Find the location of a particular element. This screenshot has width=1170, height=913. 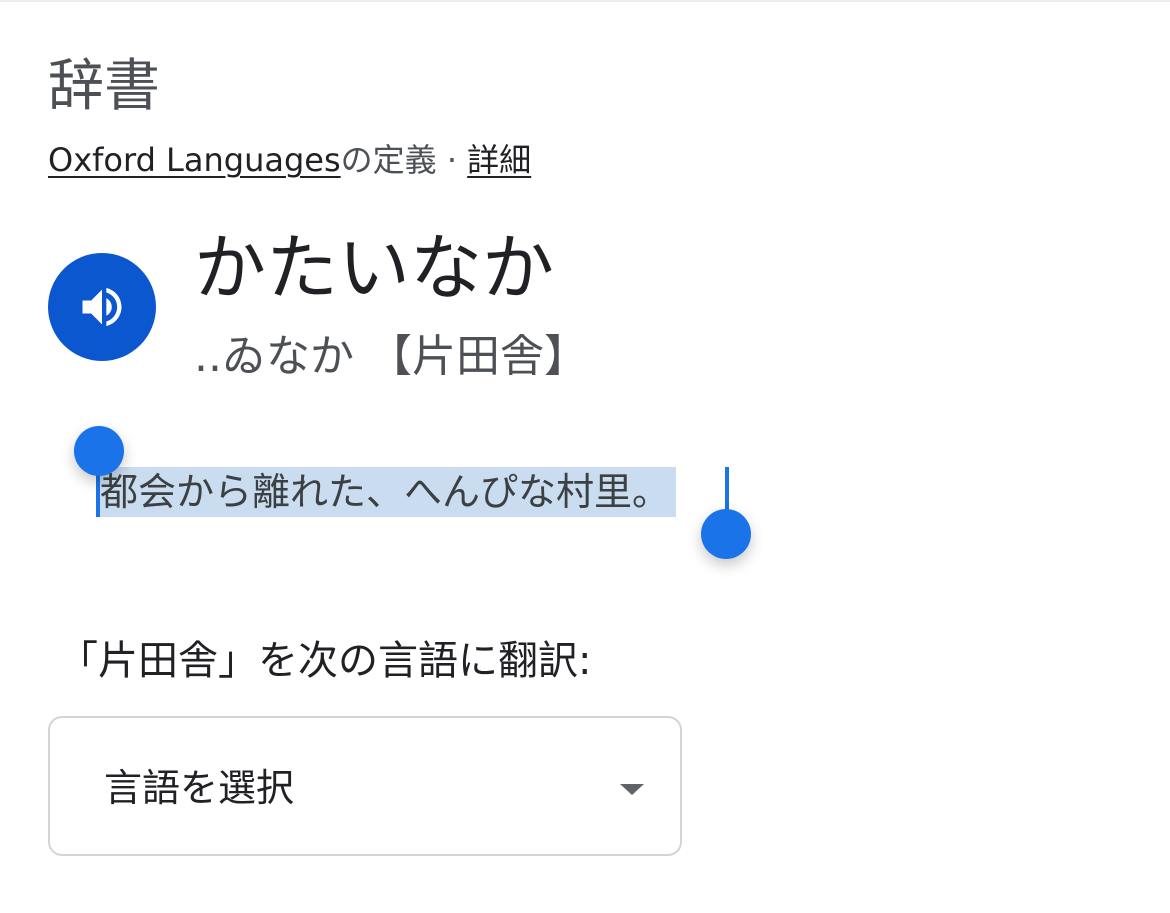

pronunciation-audio-button is located at coordinates (102, 307).